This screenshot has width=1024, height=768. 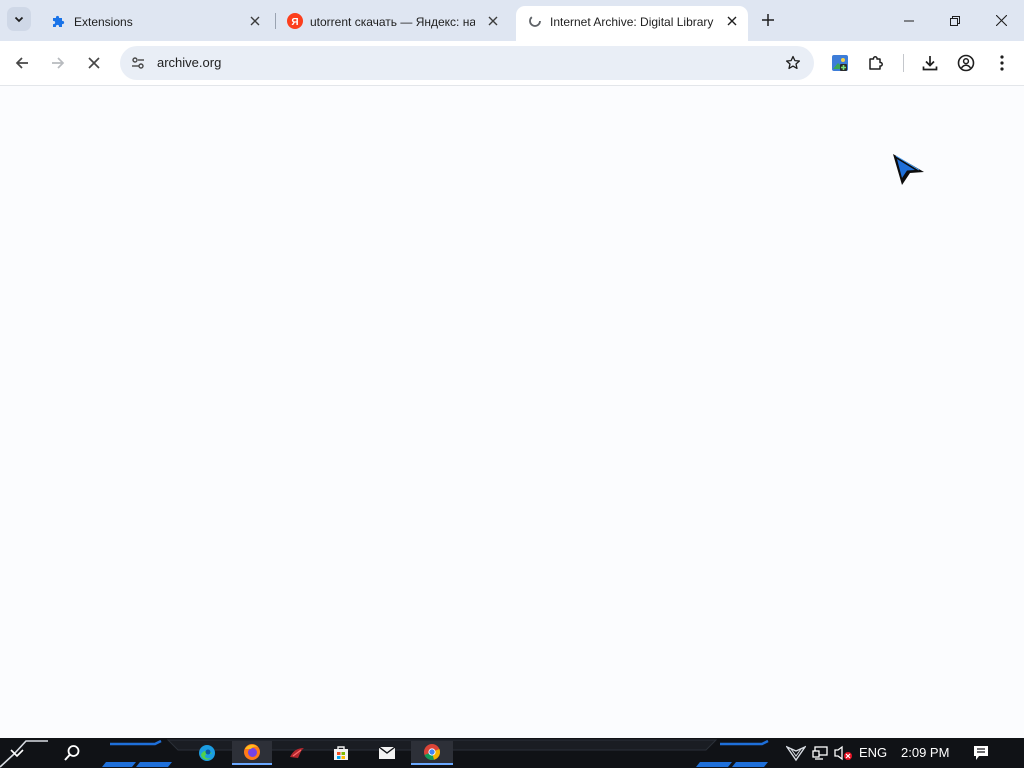 I want to click on plus-icon, so click(x=768, y=20).